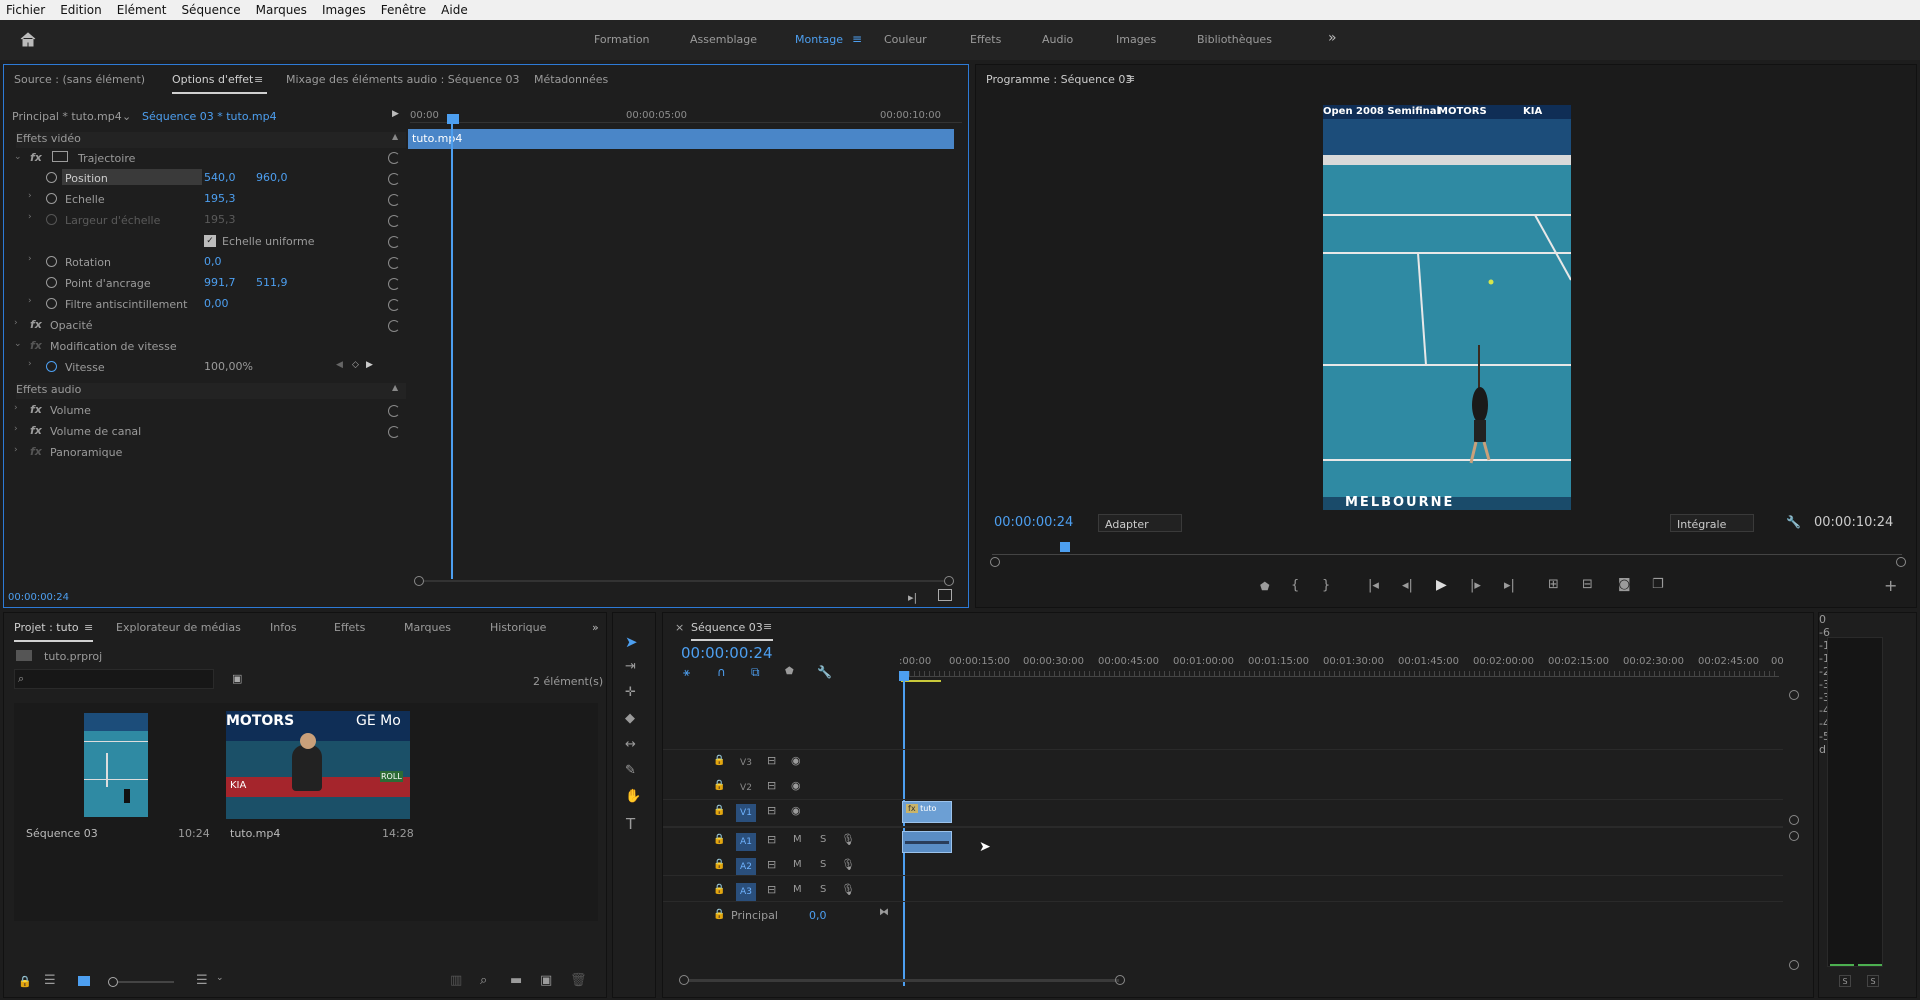  What do you see at coordinates (796, 760) in the screenshot?
I see `eye-icon: ◉` at bounding box center [796, 760].